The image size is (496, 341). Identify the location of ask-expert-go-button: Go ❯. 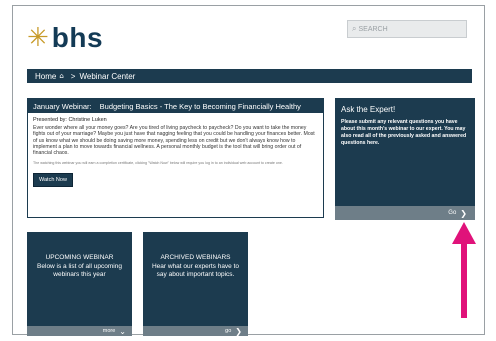
(405, 213).